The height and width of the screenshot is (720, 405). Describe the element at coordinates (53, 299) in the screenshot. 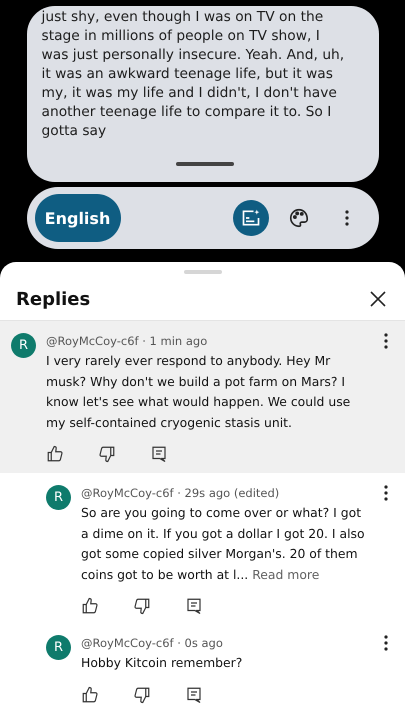

I see `sheet-title: Replies` at that location.